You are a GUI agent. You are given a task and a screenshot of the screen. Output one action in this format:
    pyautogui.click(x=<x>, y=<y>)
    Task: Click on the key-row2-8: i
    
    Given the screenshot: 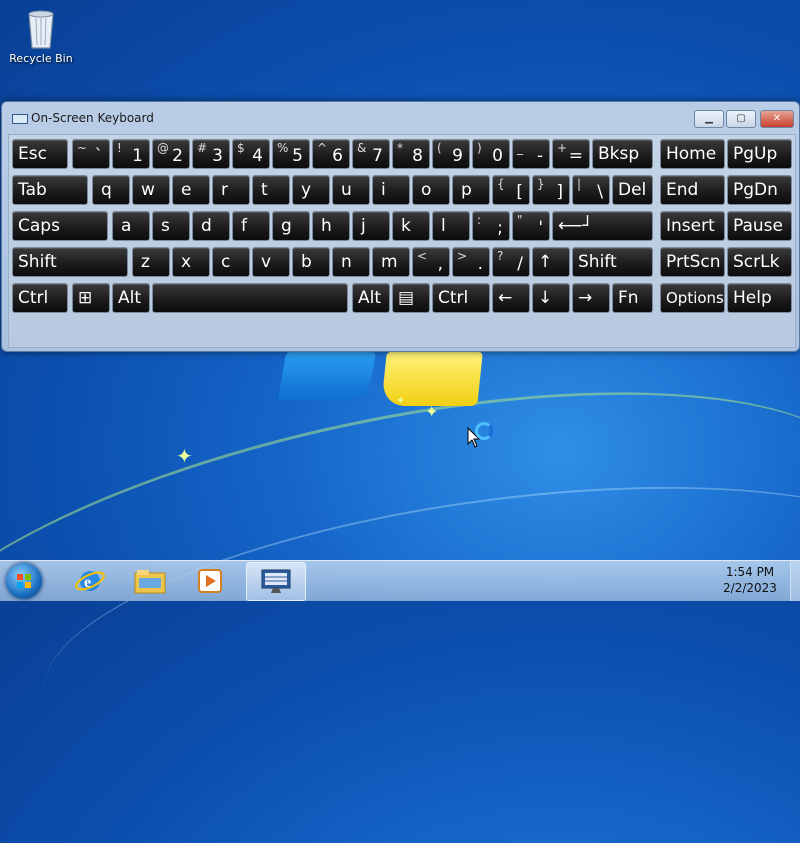 What is the action you would take?
    pyautogui.click(x=391, y=190)
    